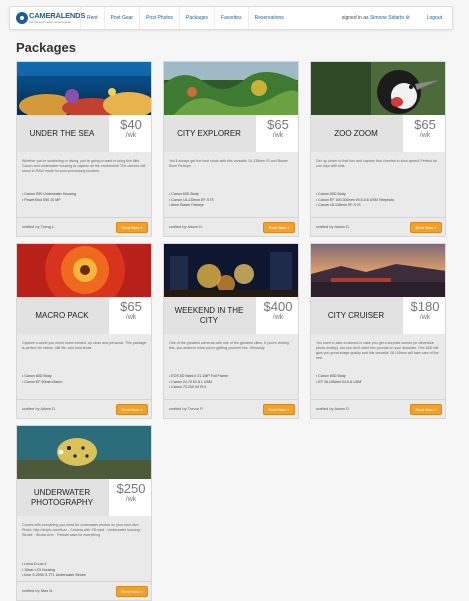  Describe the element at coordinates (355, 18) in the screenshot. I see `signed-in-label: signed in as` at that location.